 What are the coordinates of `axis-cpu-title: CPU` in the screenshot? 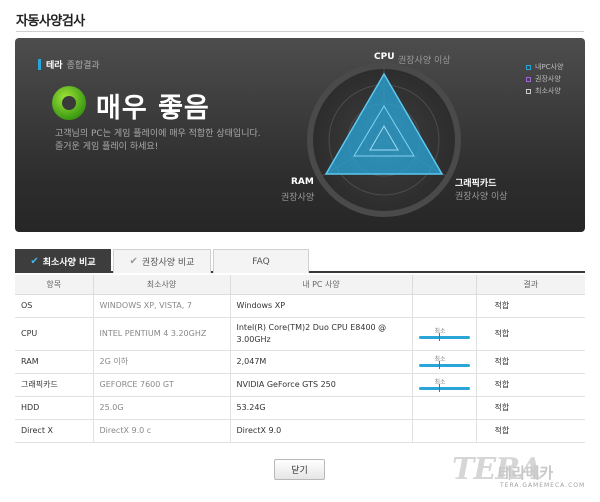 It's located at (384, 57).